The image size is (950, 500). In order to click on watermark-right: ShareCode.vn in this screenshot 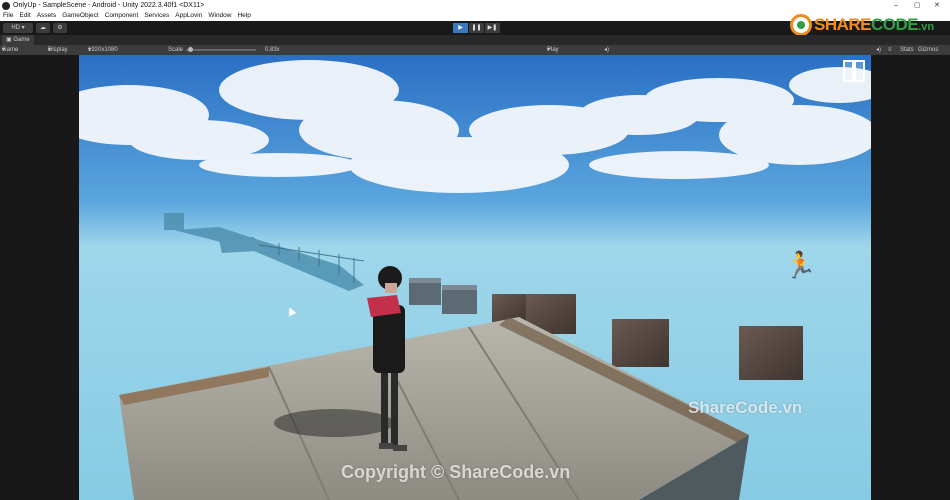, I will do `click(745, 407)`.